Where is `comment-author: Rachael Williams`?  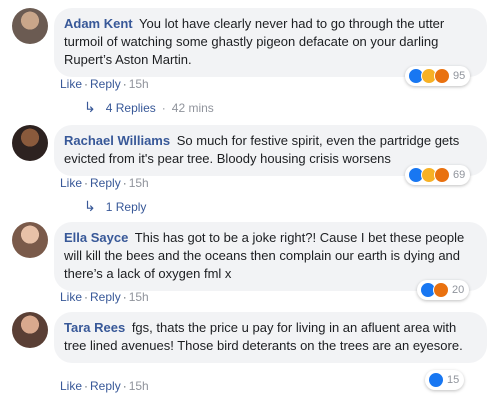 comment-author: Rachael Williams is located at coordinates (117, 140).